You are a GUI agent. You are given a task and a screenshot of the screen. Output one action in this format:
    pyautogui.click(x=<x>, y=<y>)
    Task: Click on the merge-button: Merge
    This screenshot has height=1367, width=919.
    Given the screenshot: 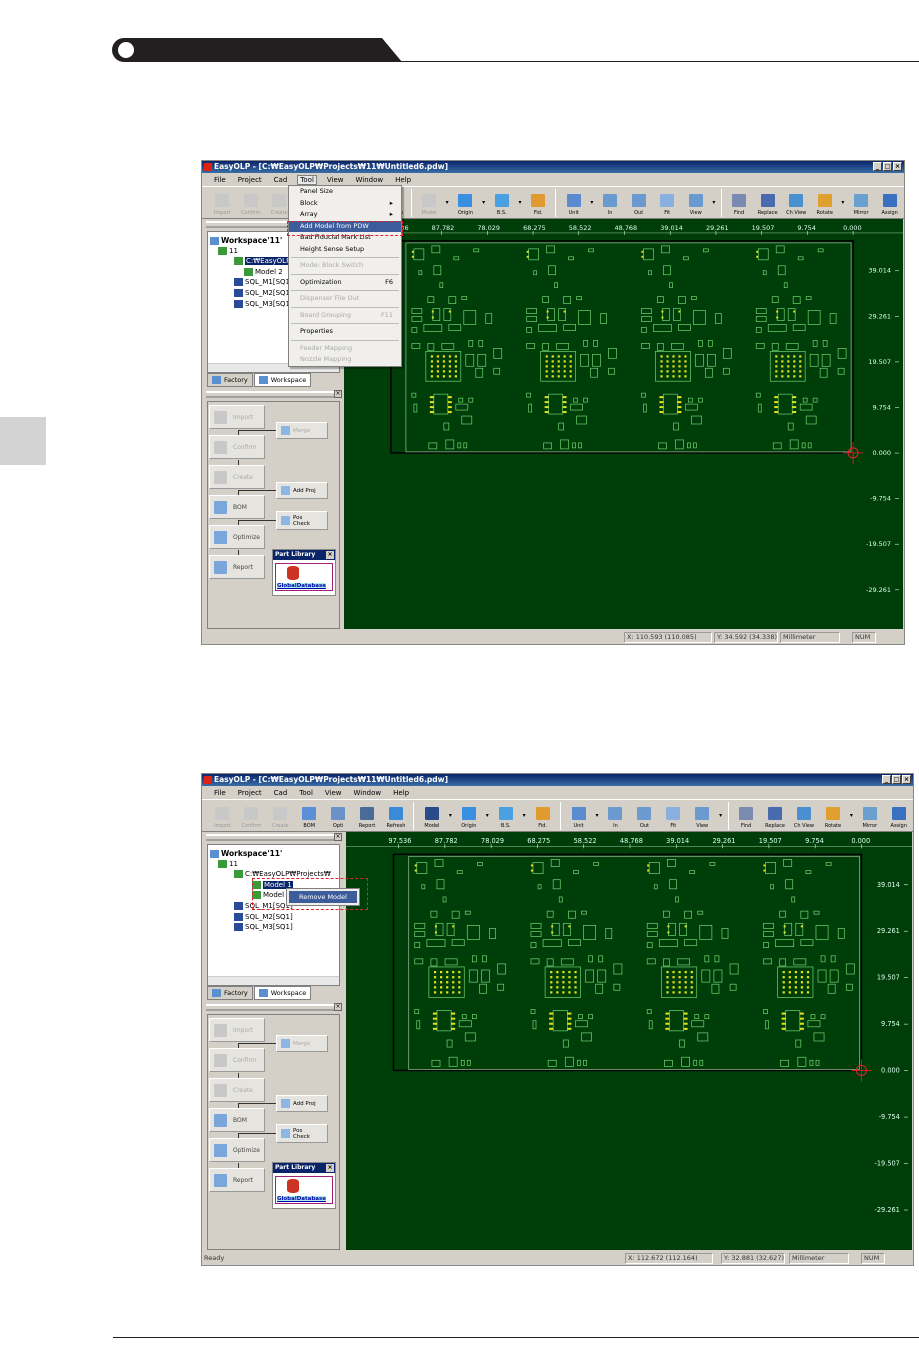 What is the action you would take?
    pyautogui.click(x=302, y=430)
    